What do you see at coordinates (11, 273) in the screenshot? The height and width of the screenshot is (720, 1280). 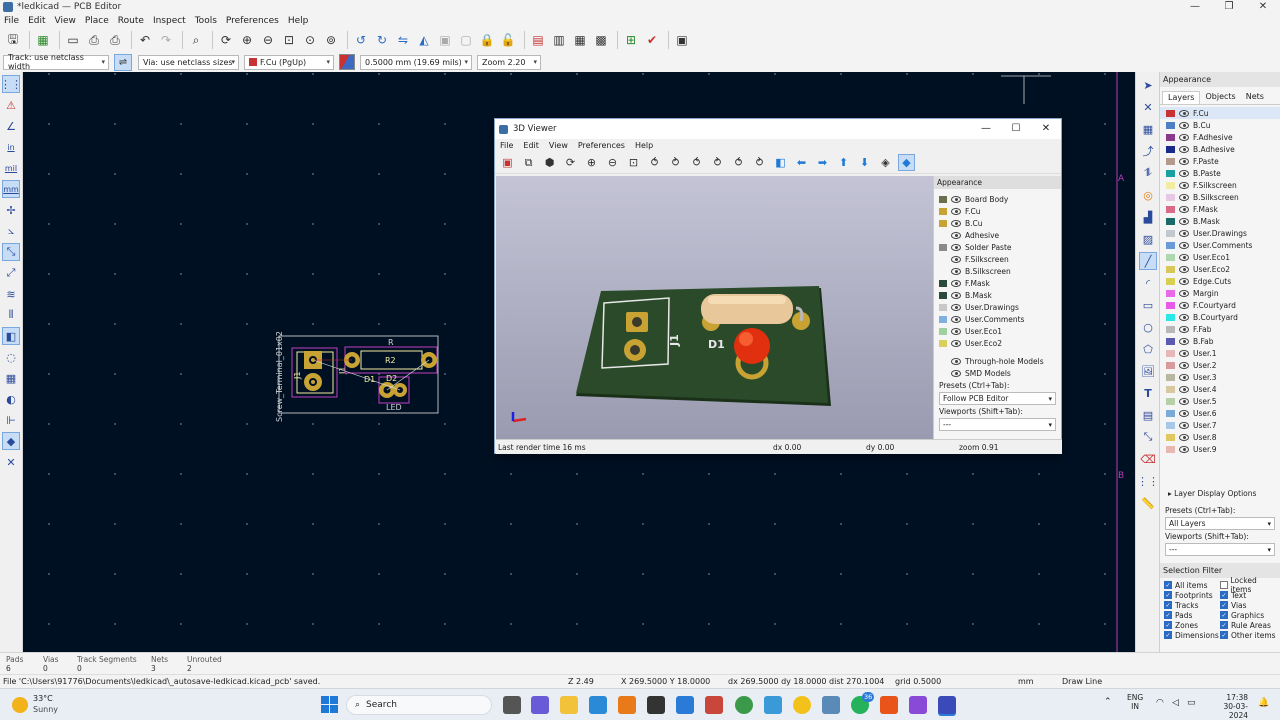 I see `curved-ratsnest-icon: ⤢` at bounding box center [11, 273].